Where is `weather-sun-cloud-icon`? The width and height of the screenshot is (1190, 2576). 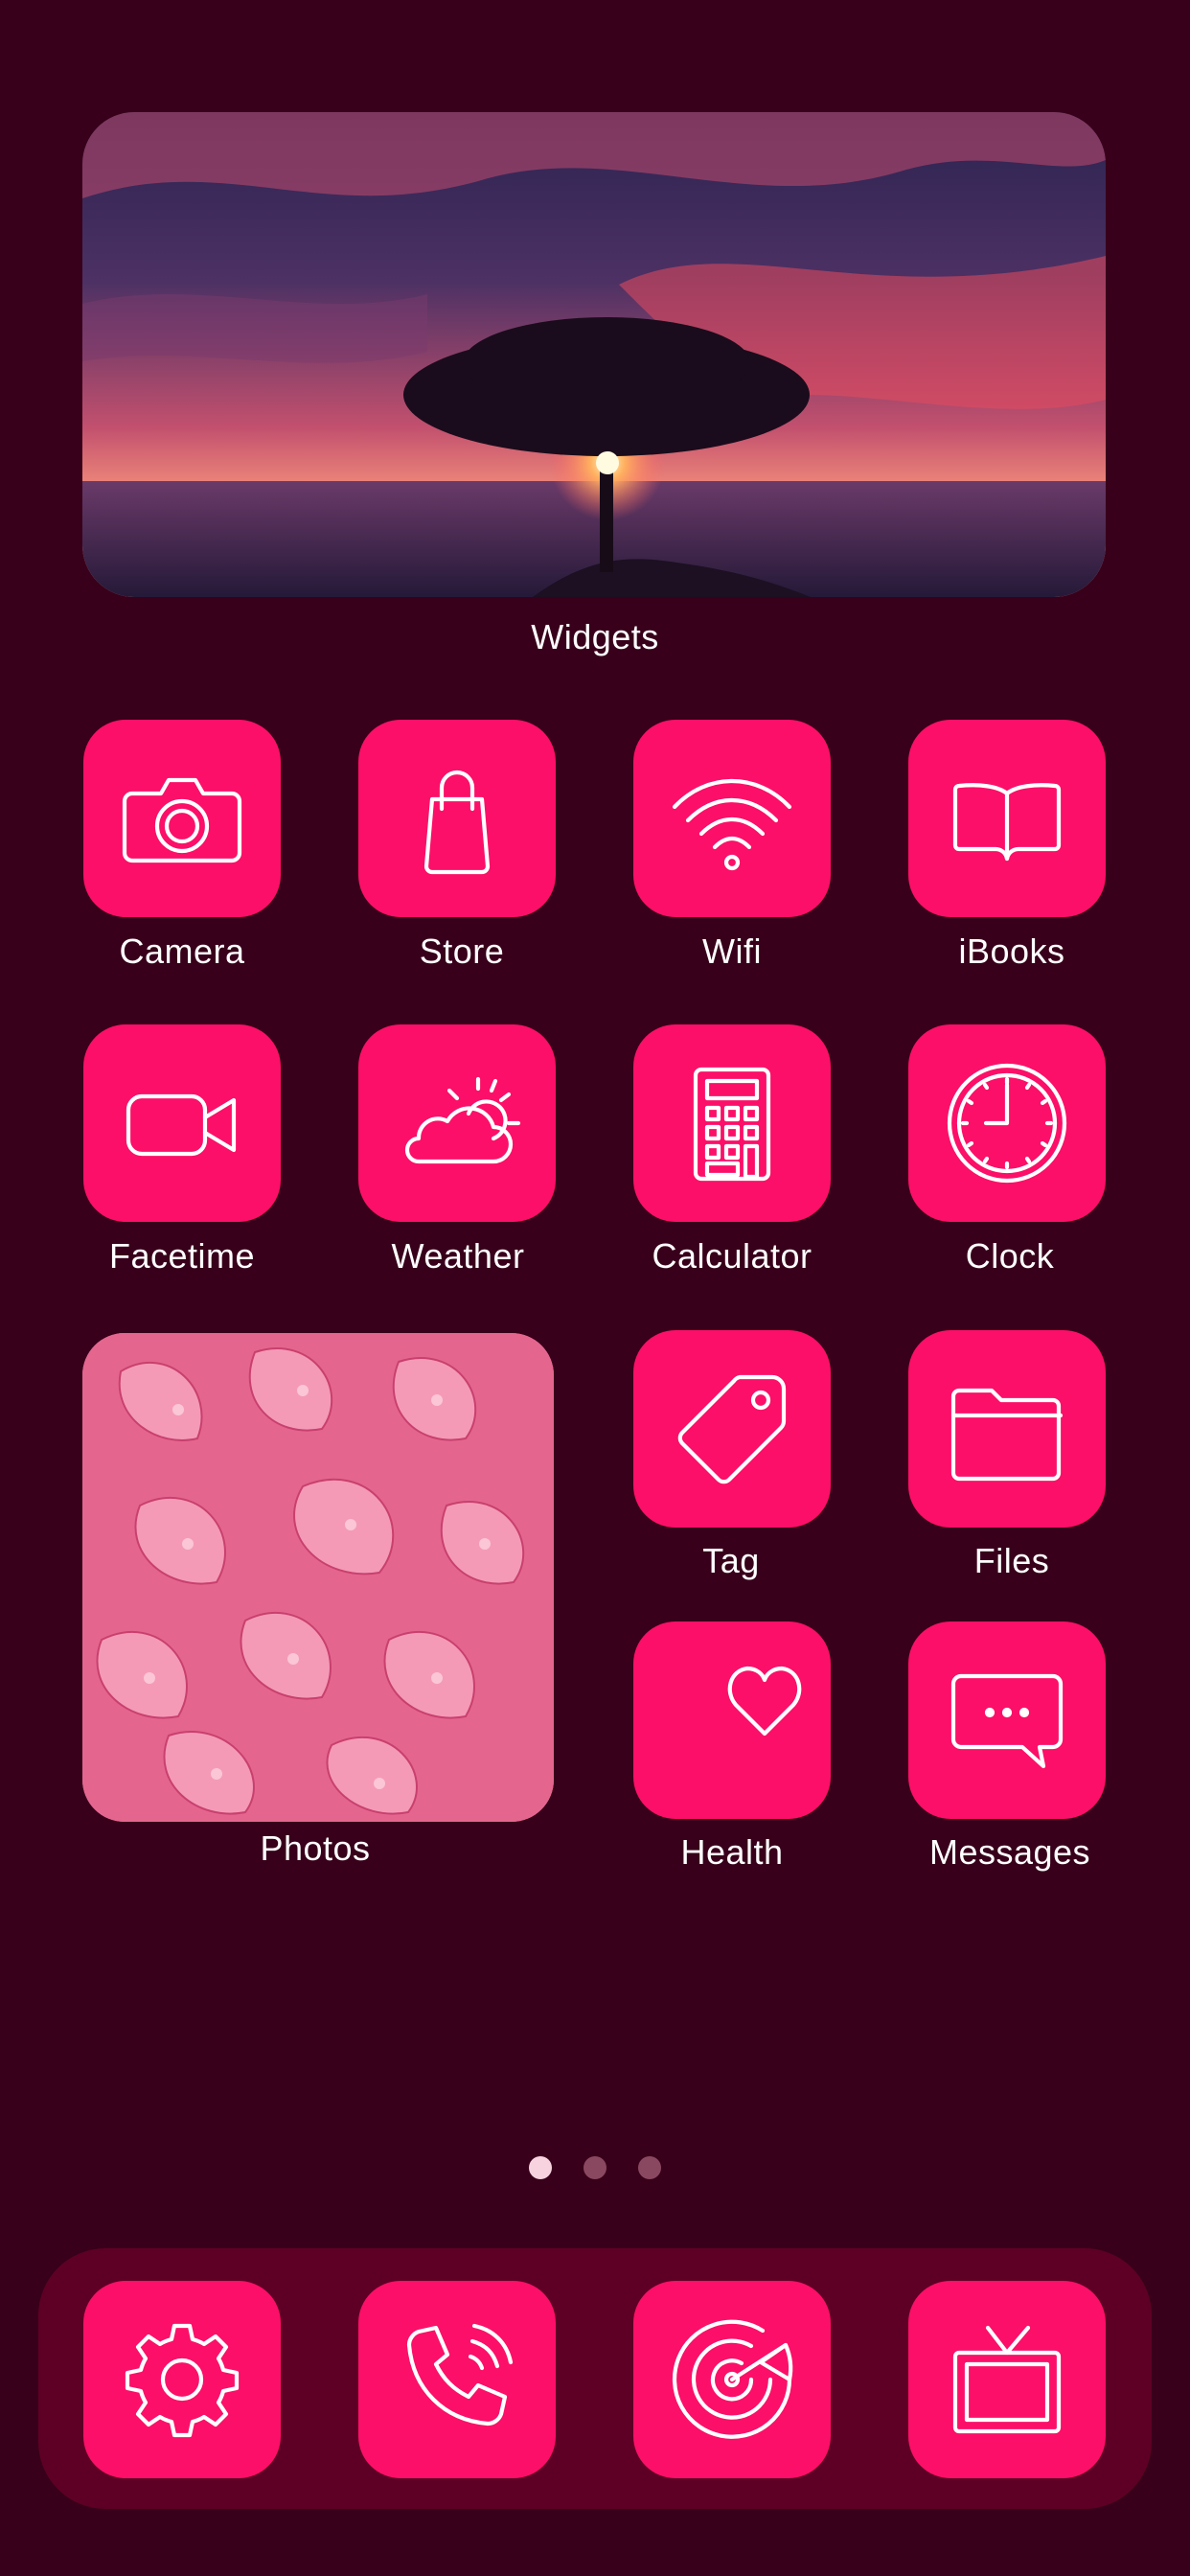
weather-sun-cloud-icon is located at coordinates (463, 1120).